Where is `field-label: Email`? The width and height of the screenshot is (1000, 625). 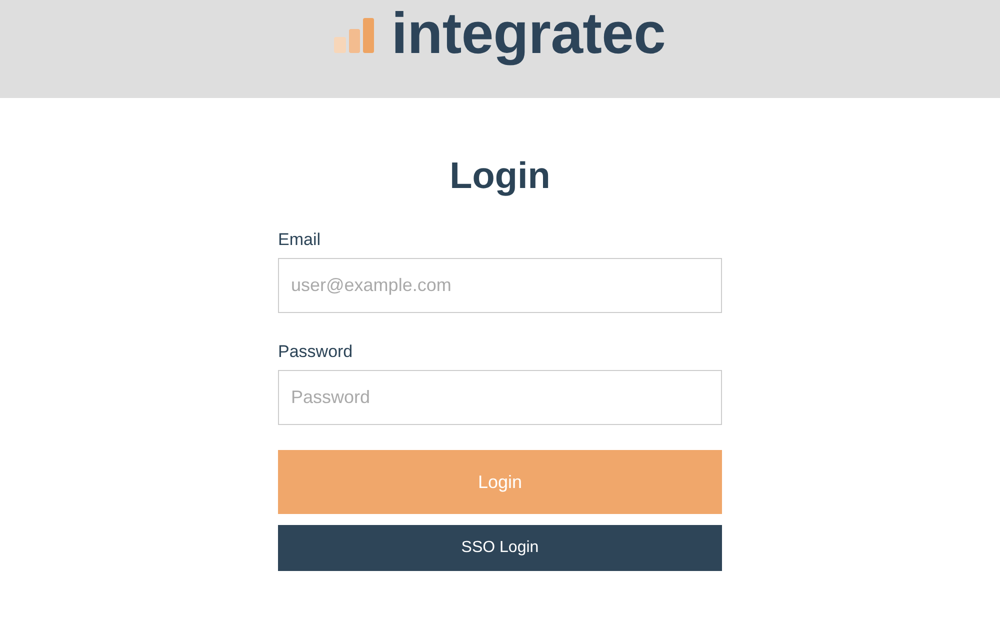 field-label: Email is located at coordinates (300, 240).